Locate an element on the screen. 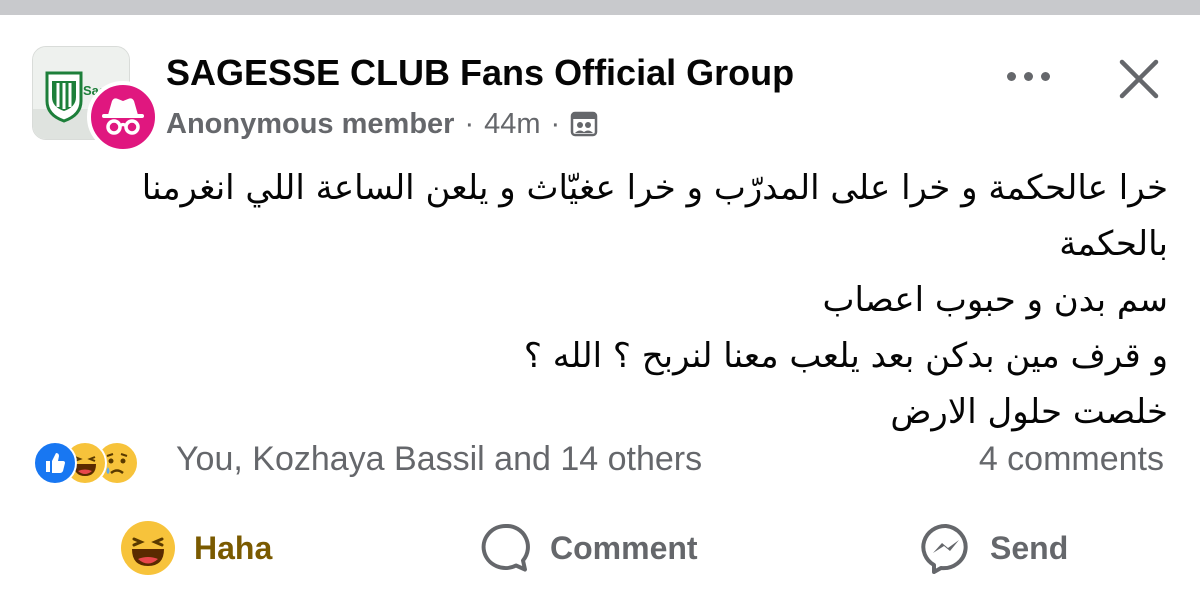 The height and width of the screenshot is (600, 1200). more-options-icon is located at coordinates (1028, 76).